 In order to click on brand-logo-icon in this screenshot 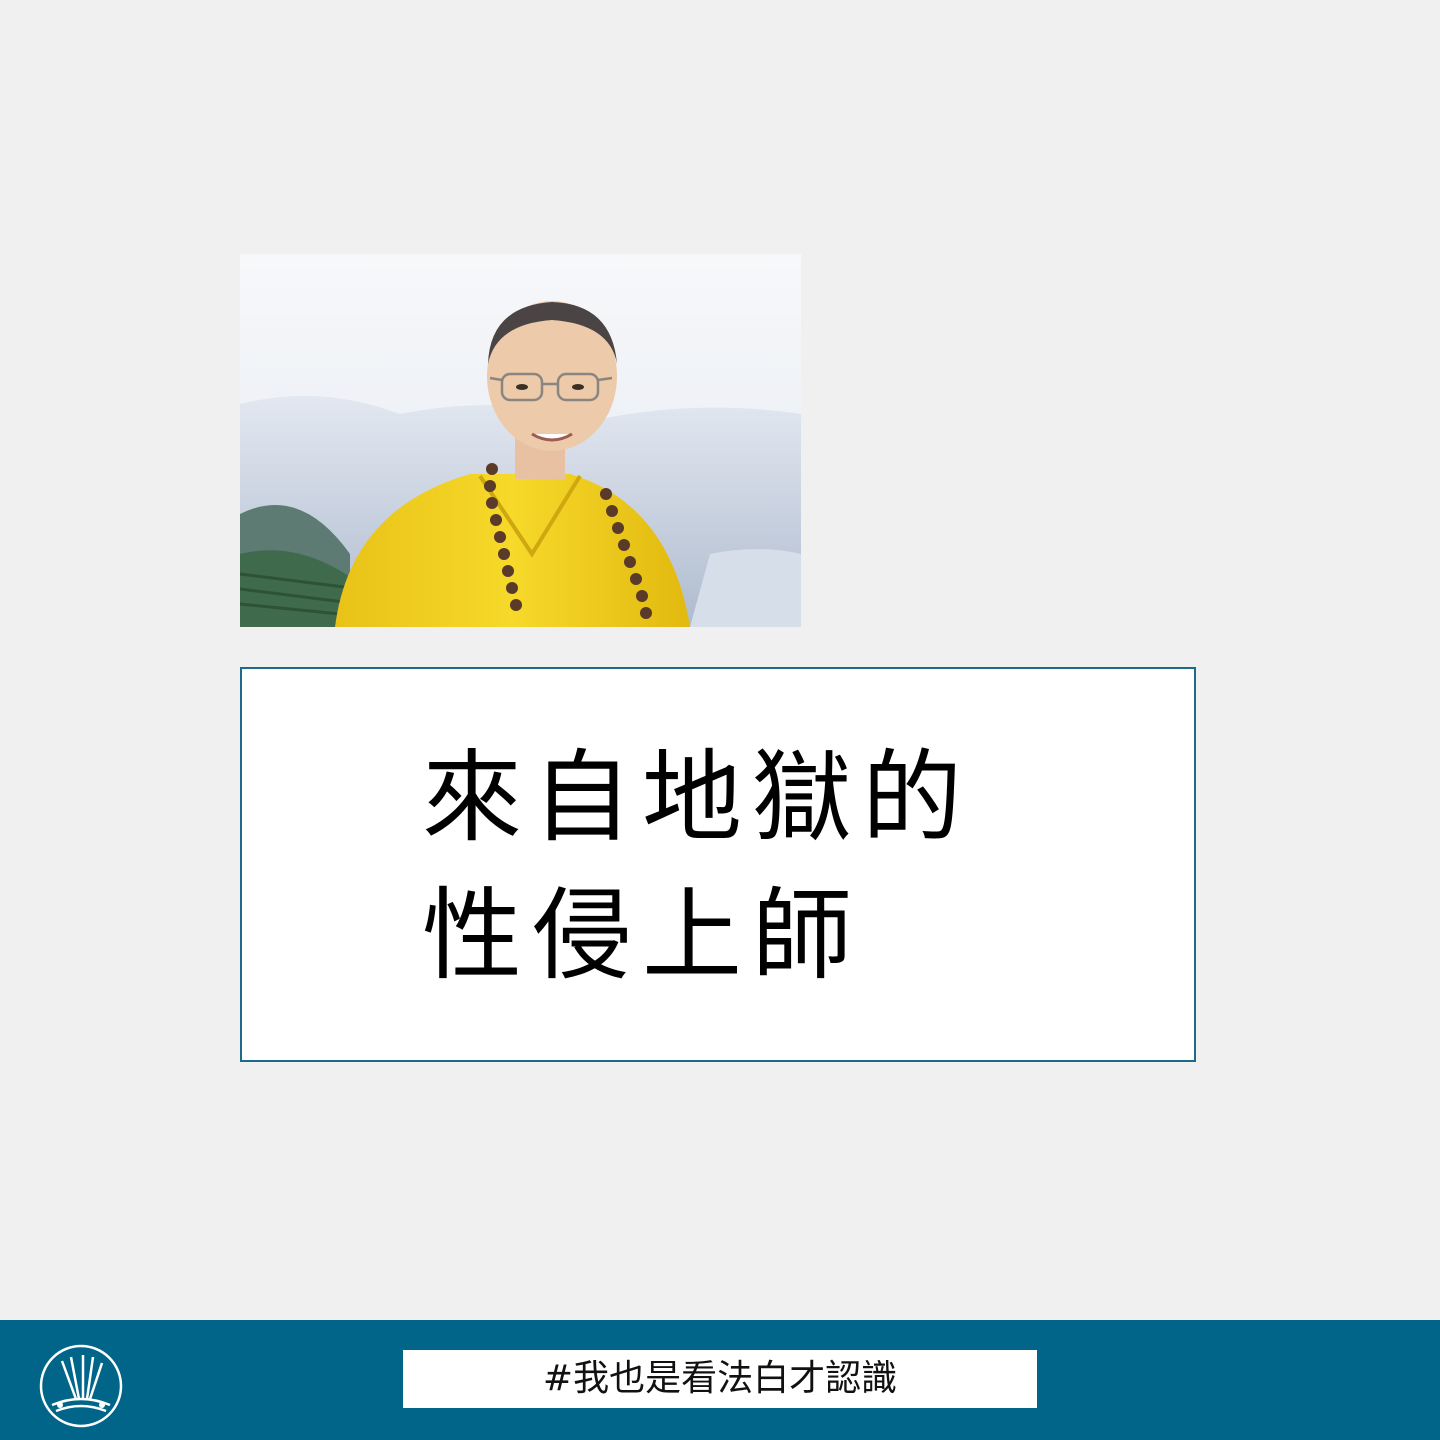, I will do `click(81, 1386)`.